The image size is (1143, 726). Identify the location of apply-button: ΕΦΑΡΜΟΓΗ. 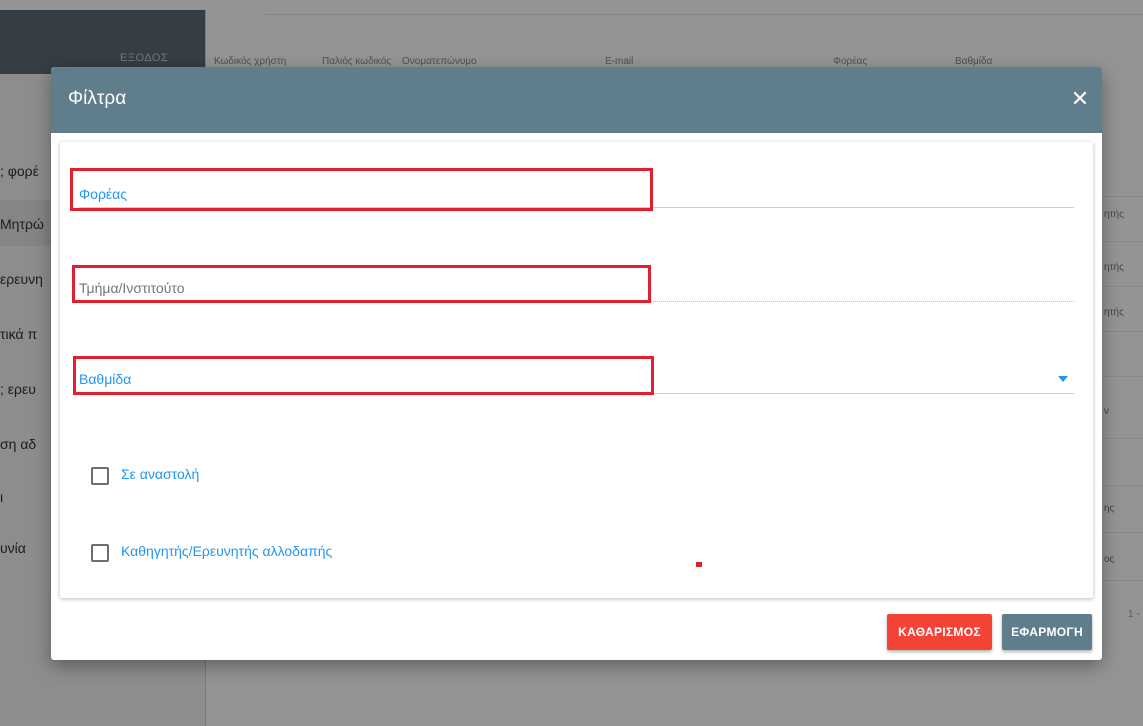
(1047, 632).